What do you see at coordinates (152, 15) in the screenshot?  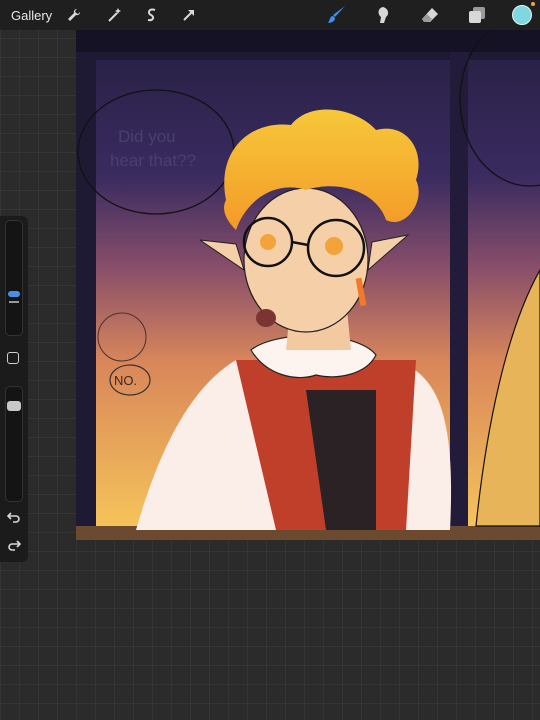 I see `selection-icon` at bounding box center [152, 15].